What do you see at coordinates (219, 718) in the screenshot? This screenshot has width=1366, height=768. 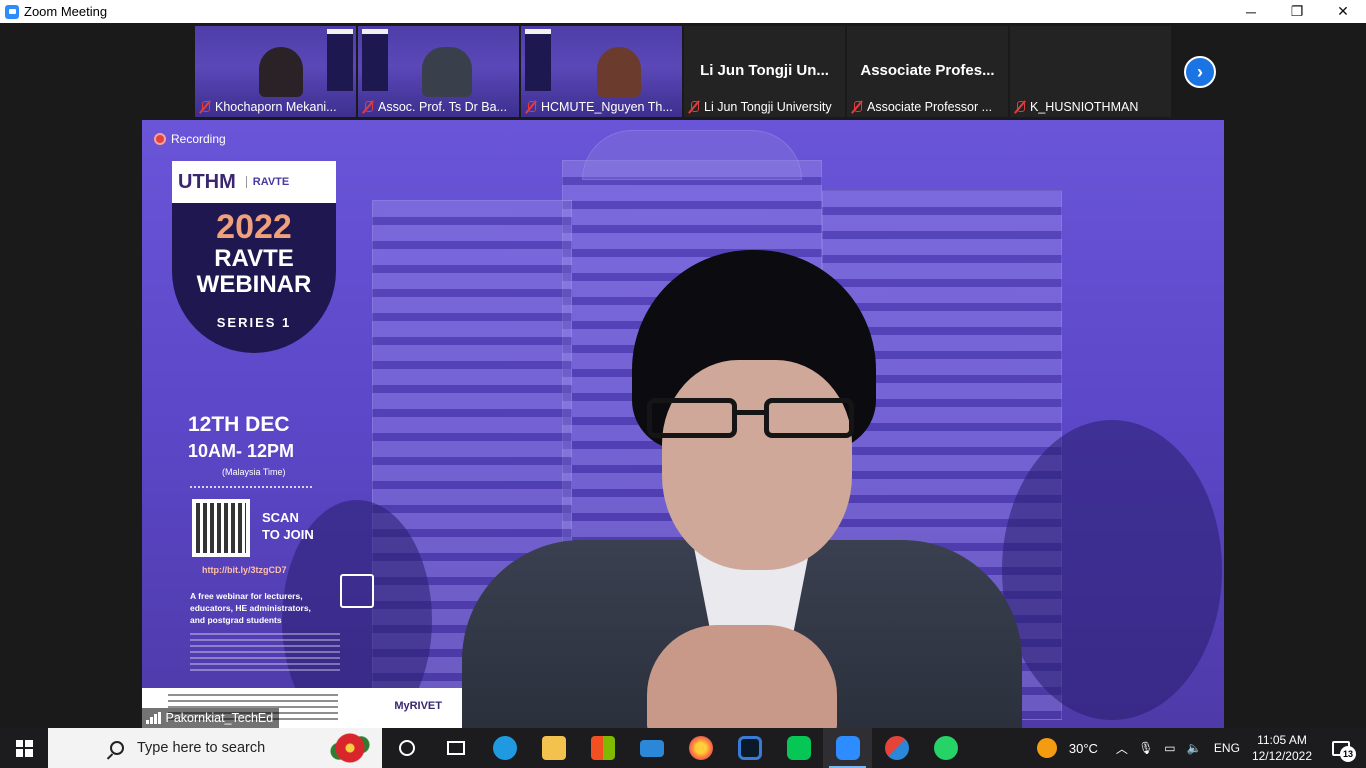 I see `speaker-name: Pakornkiat_TechEd` at bounding box center [219, 718].